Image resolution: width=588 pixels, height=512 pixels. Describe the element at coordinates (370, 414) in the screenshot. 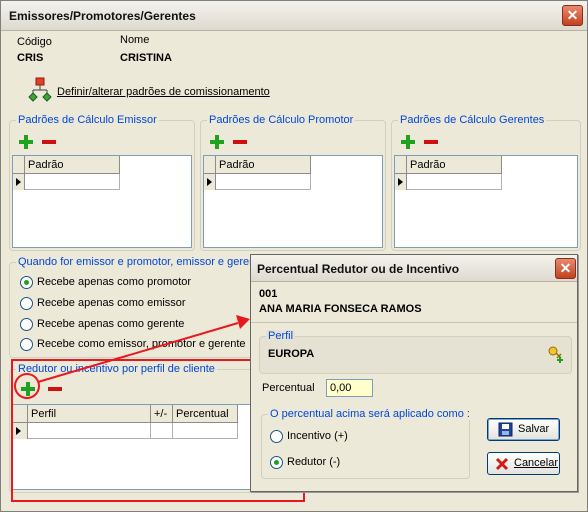

I see `applied-as-title: O percentual acima será aplicado como :` at that location.